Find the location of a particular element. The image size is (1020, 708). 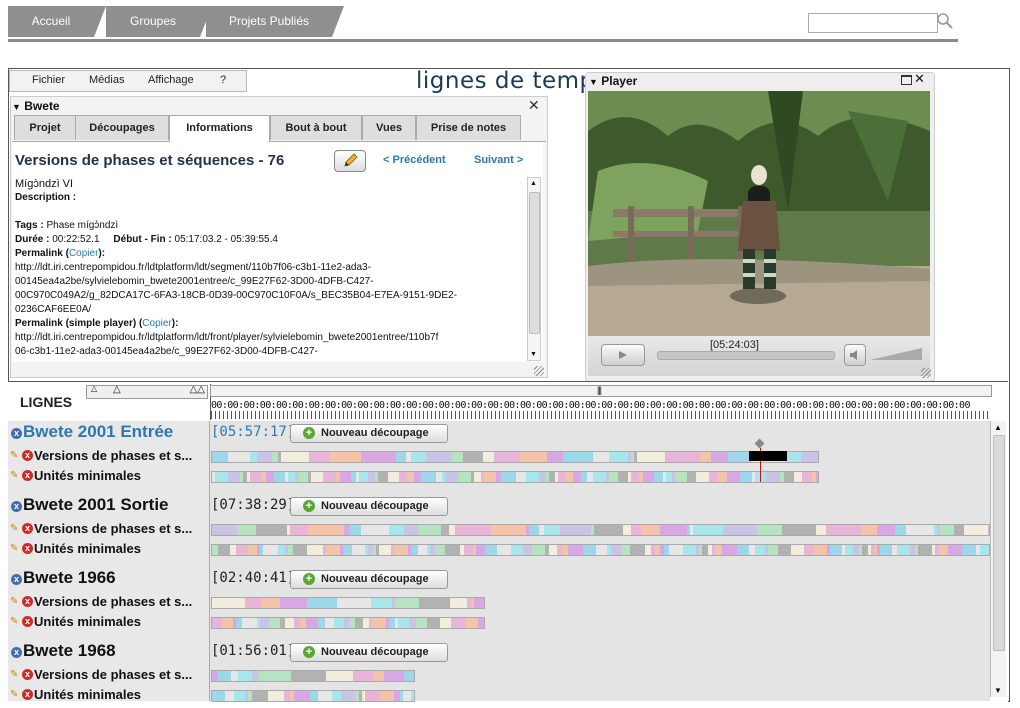

next-link: Suivant > is located at coordinates (498, 160).